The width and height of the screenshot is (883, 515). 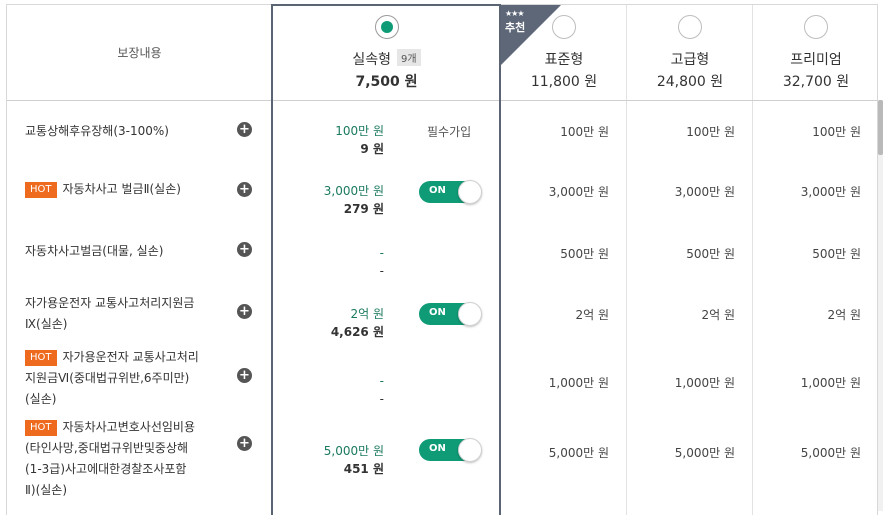 I want to click on coverage-value-premium: 3,000만 원, so click(x=830, y=192).